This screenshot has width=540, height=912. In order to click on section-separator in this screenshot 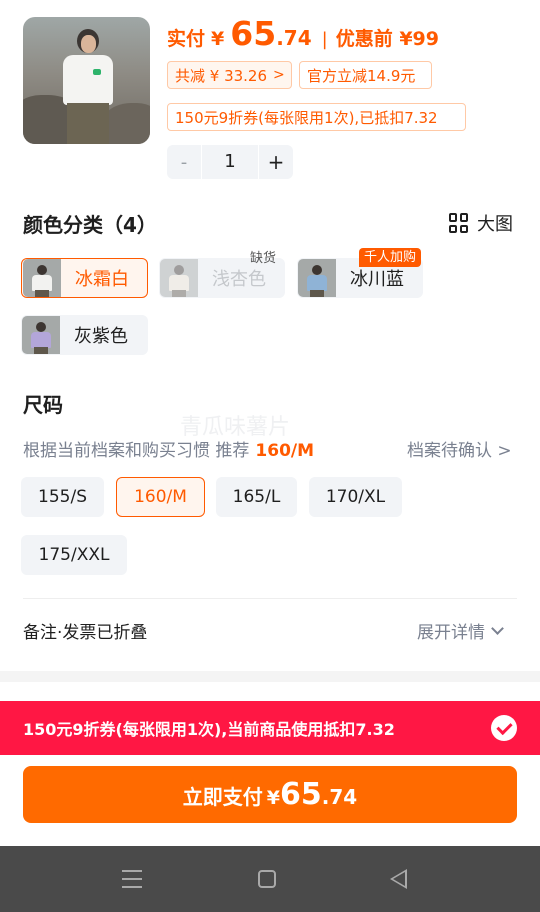, I will do `click(270, 676)`.